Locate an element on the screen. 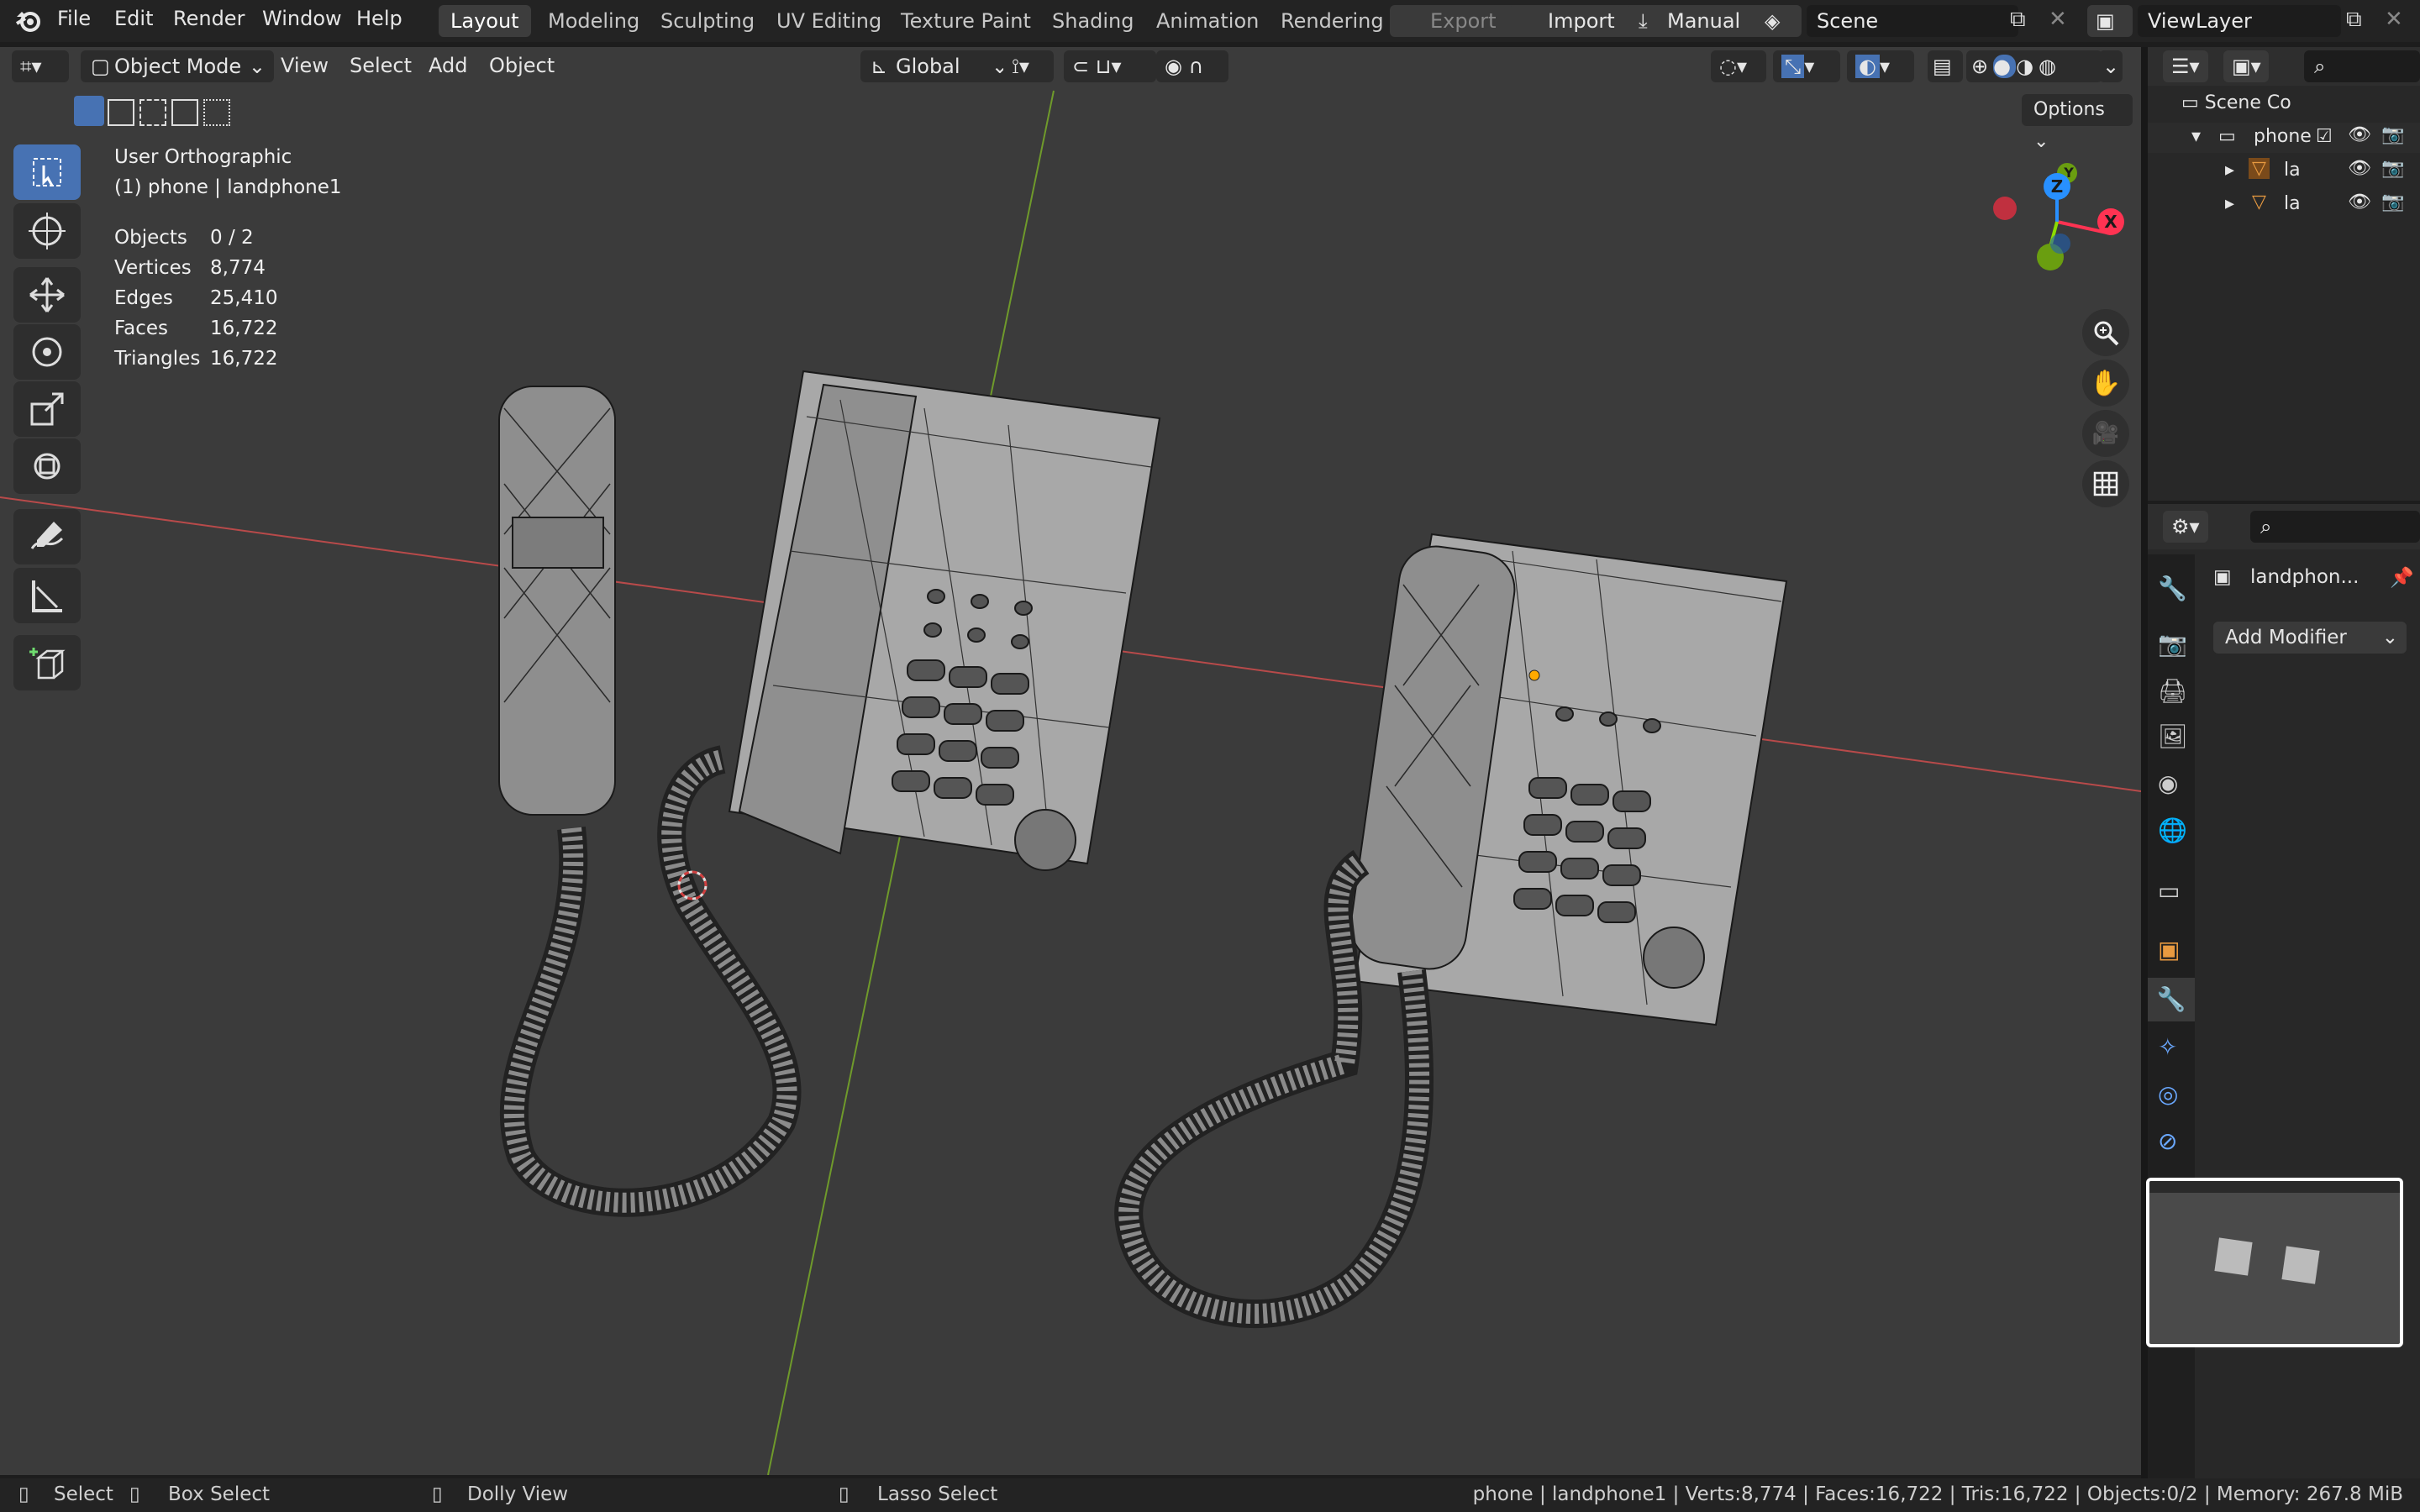 This screenshot has height=1512, width=2420. pan-hand-icon: ✋ is located at coordinates (2105, 383).